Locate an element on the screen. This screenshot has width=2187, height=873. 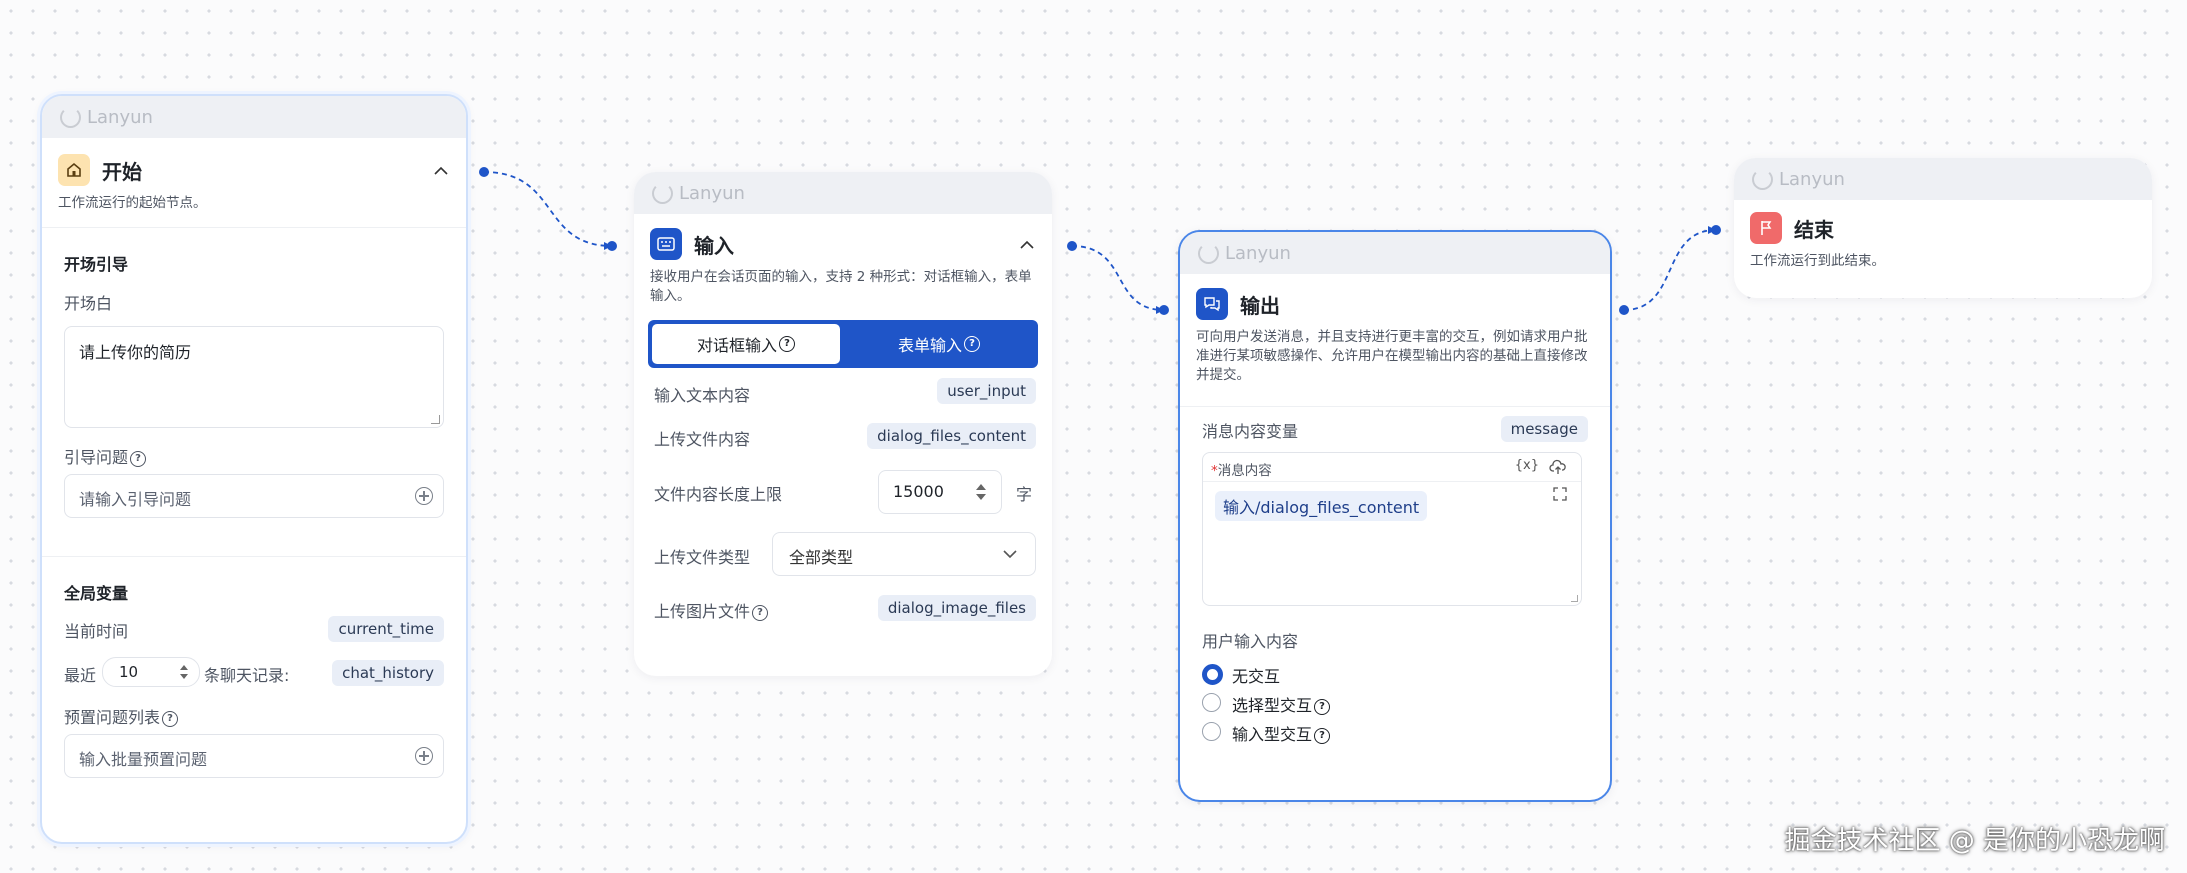
end-node-title: 结束 is located at coordinates (1814, 229).